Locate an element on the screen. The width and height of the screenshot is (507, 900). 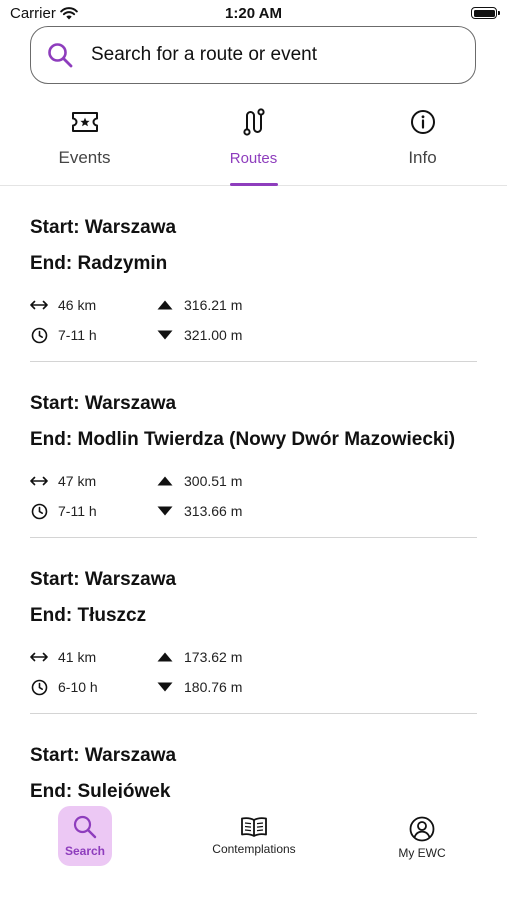
route-end: End: Tłuszcz is located at coordinates (88, 615).